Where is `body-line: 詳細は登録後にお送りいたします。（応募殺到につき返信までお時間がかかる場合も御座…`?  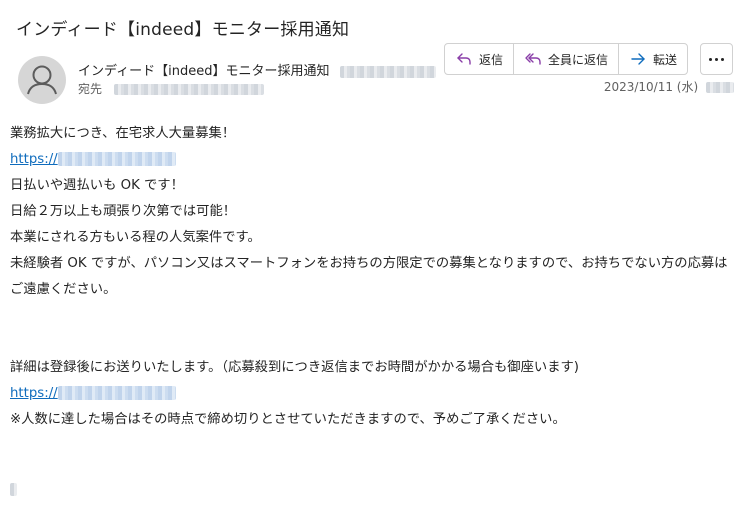 body-line: 詳細は登録後にお送りいたします。（応募殺到につき返信までお時間がかかる場合も御座… is located at coordinates (294, 367).